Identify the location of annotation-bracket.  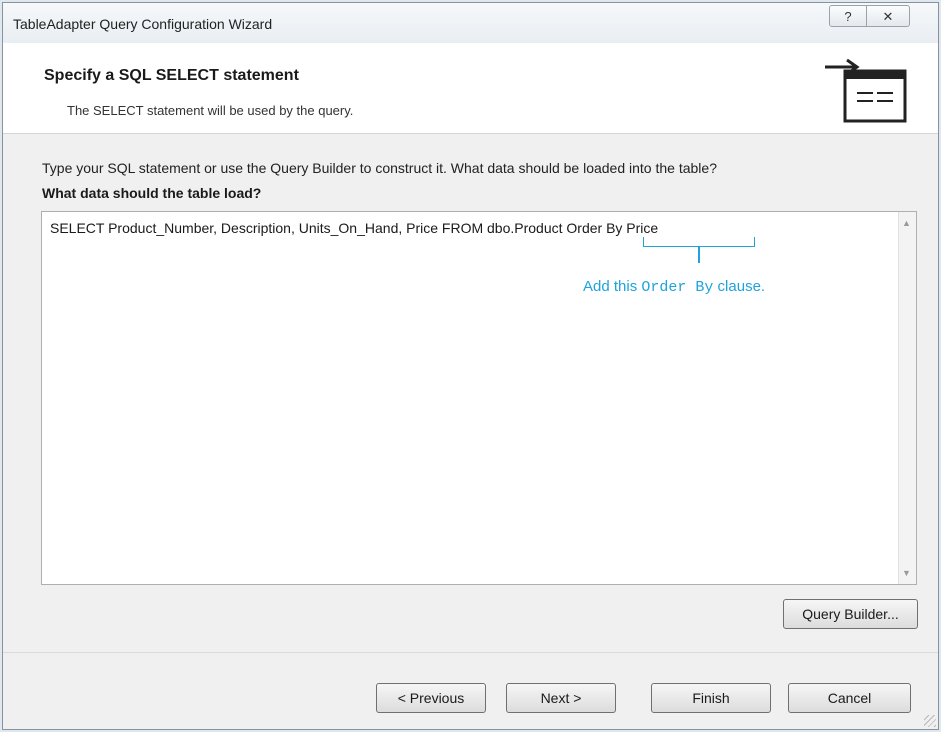
(699, 242).